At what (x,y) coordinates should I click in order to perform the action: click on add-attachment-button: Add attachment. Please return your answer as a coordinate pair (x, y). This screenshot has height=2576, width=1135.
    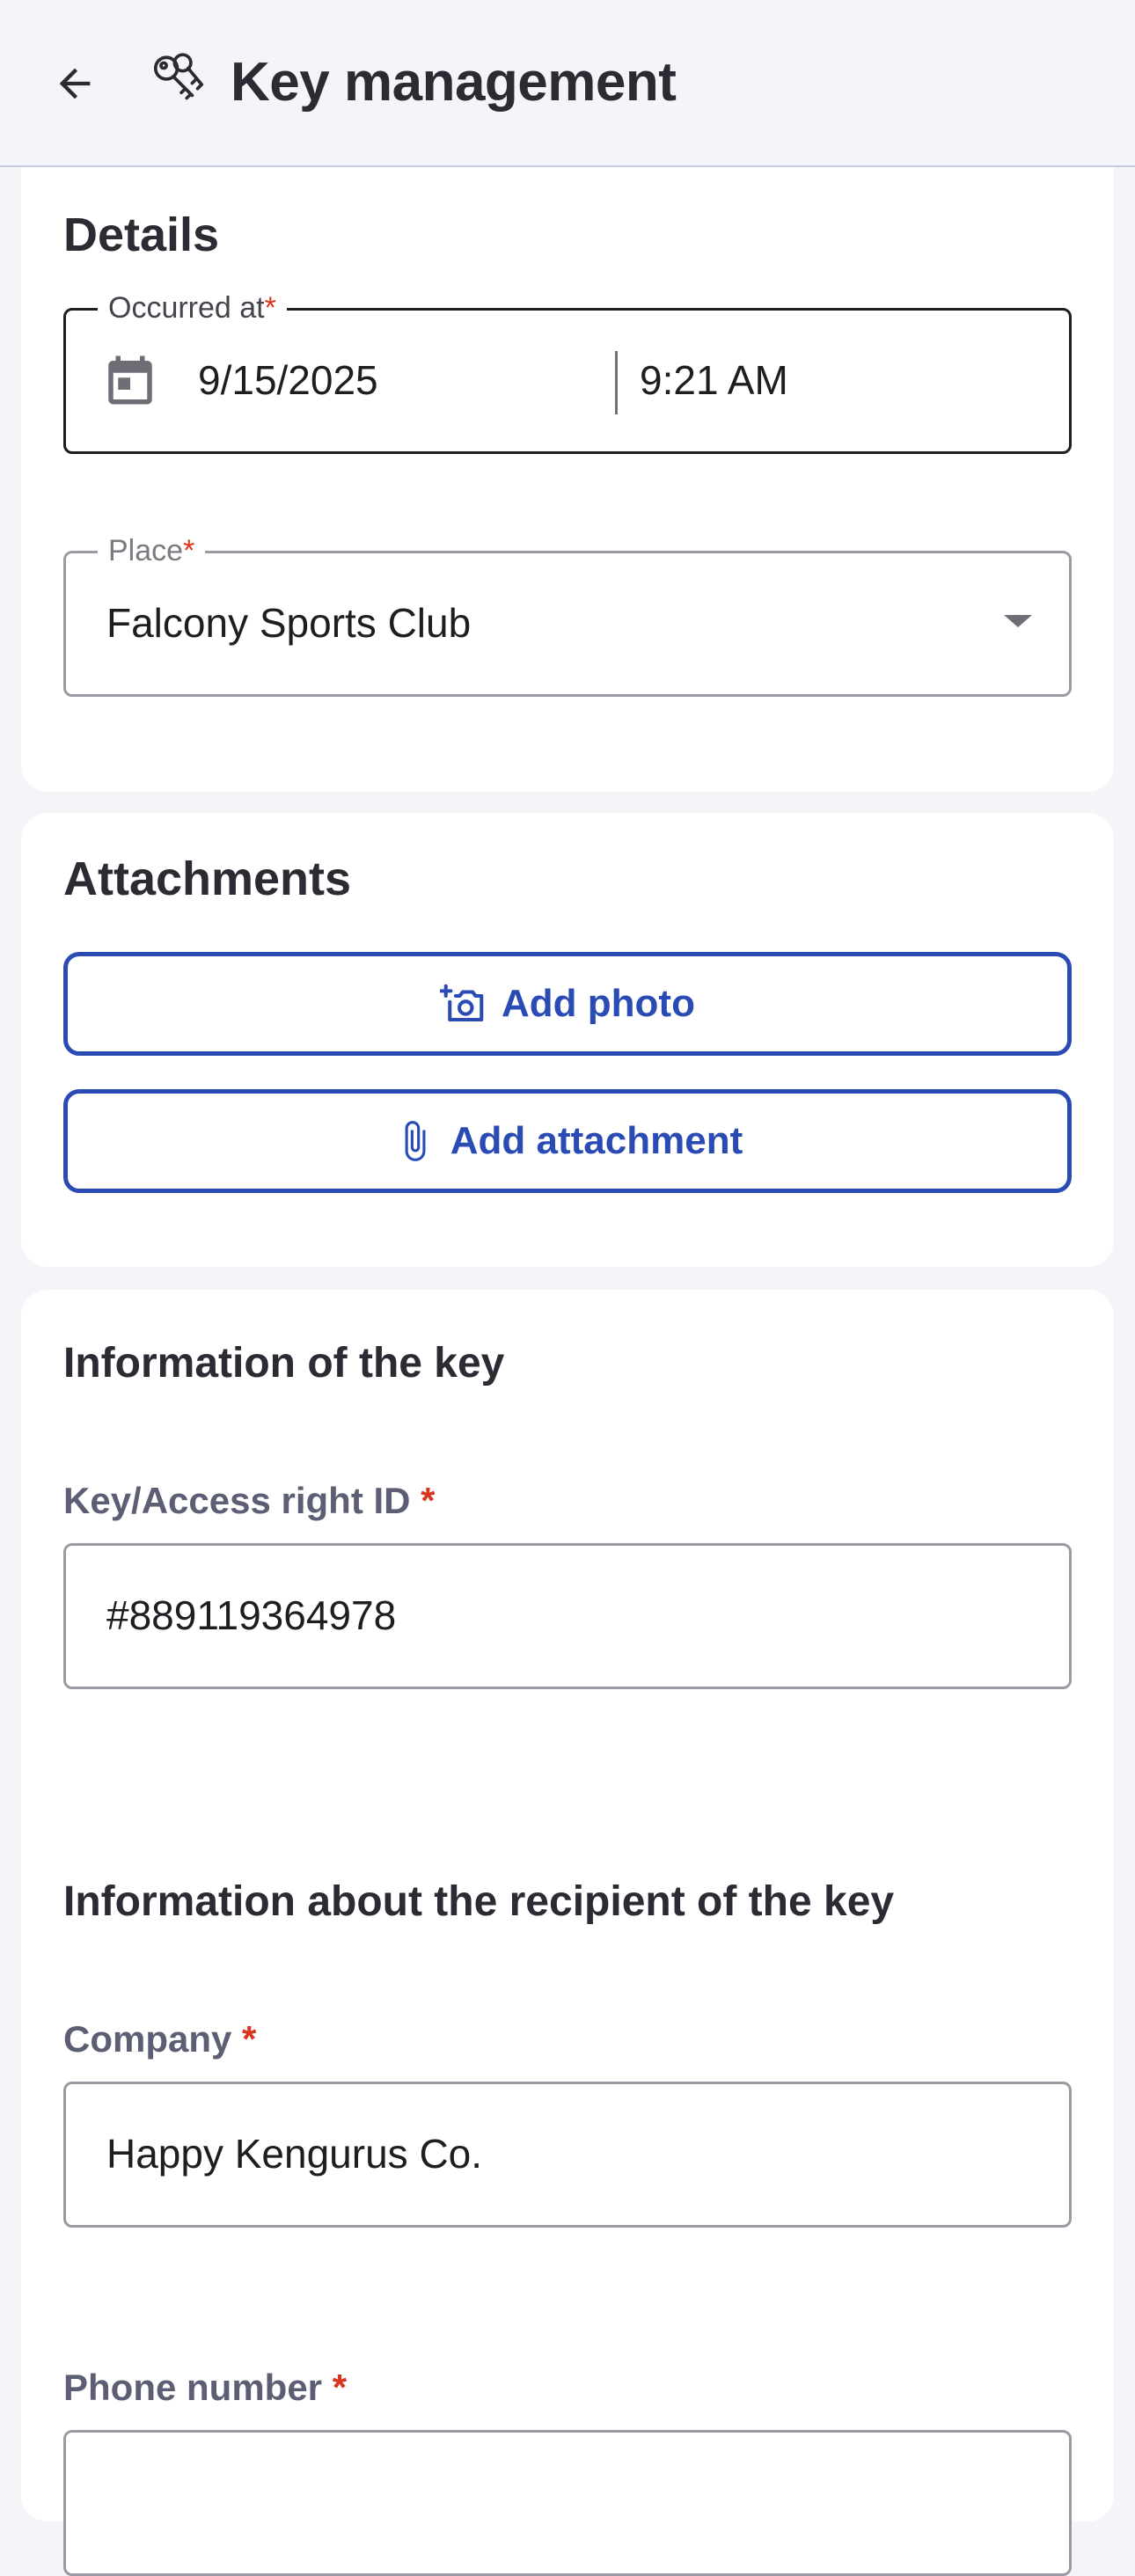
    Looking at the image, I should click on (567, 1141).